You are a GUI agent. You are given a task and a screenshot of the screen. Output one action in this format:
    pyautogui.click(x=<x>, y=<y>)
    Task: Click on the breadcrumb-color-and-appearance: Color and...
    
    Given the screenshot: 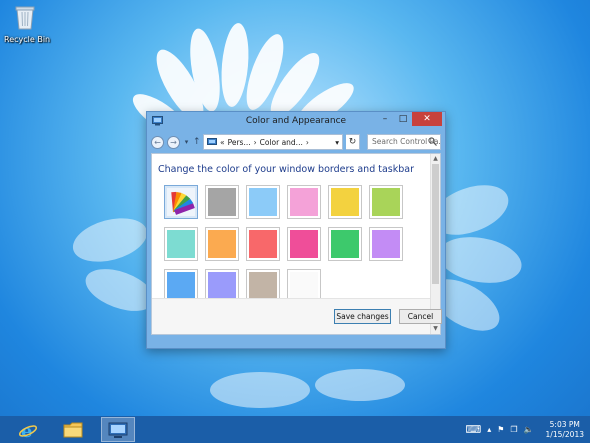 What is the action you would take?
    pyautogui.click(x=281, y=142)
    